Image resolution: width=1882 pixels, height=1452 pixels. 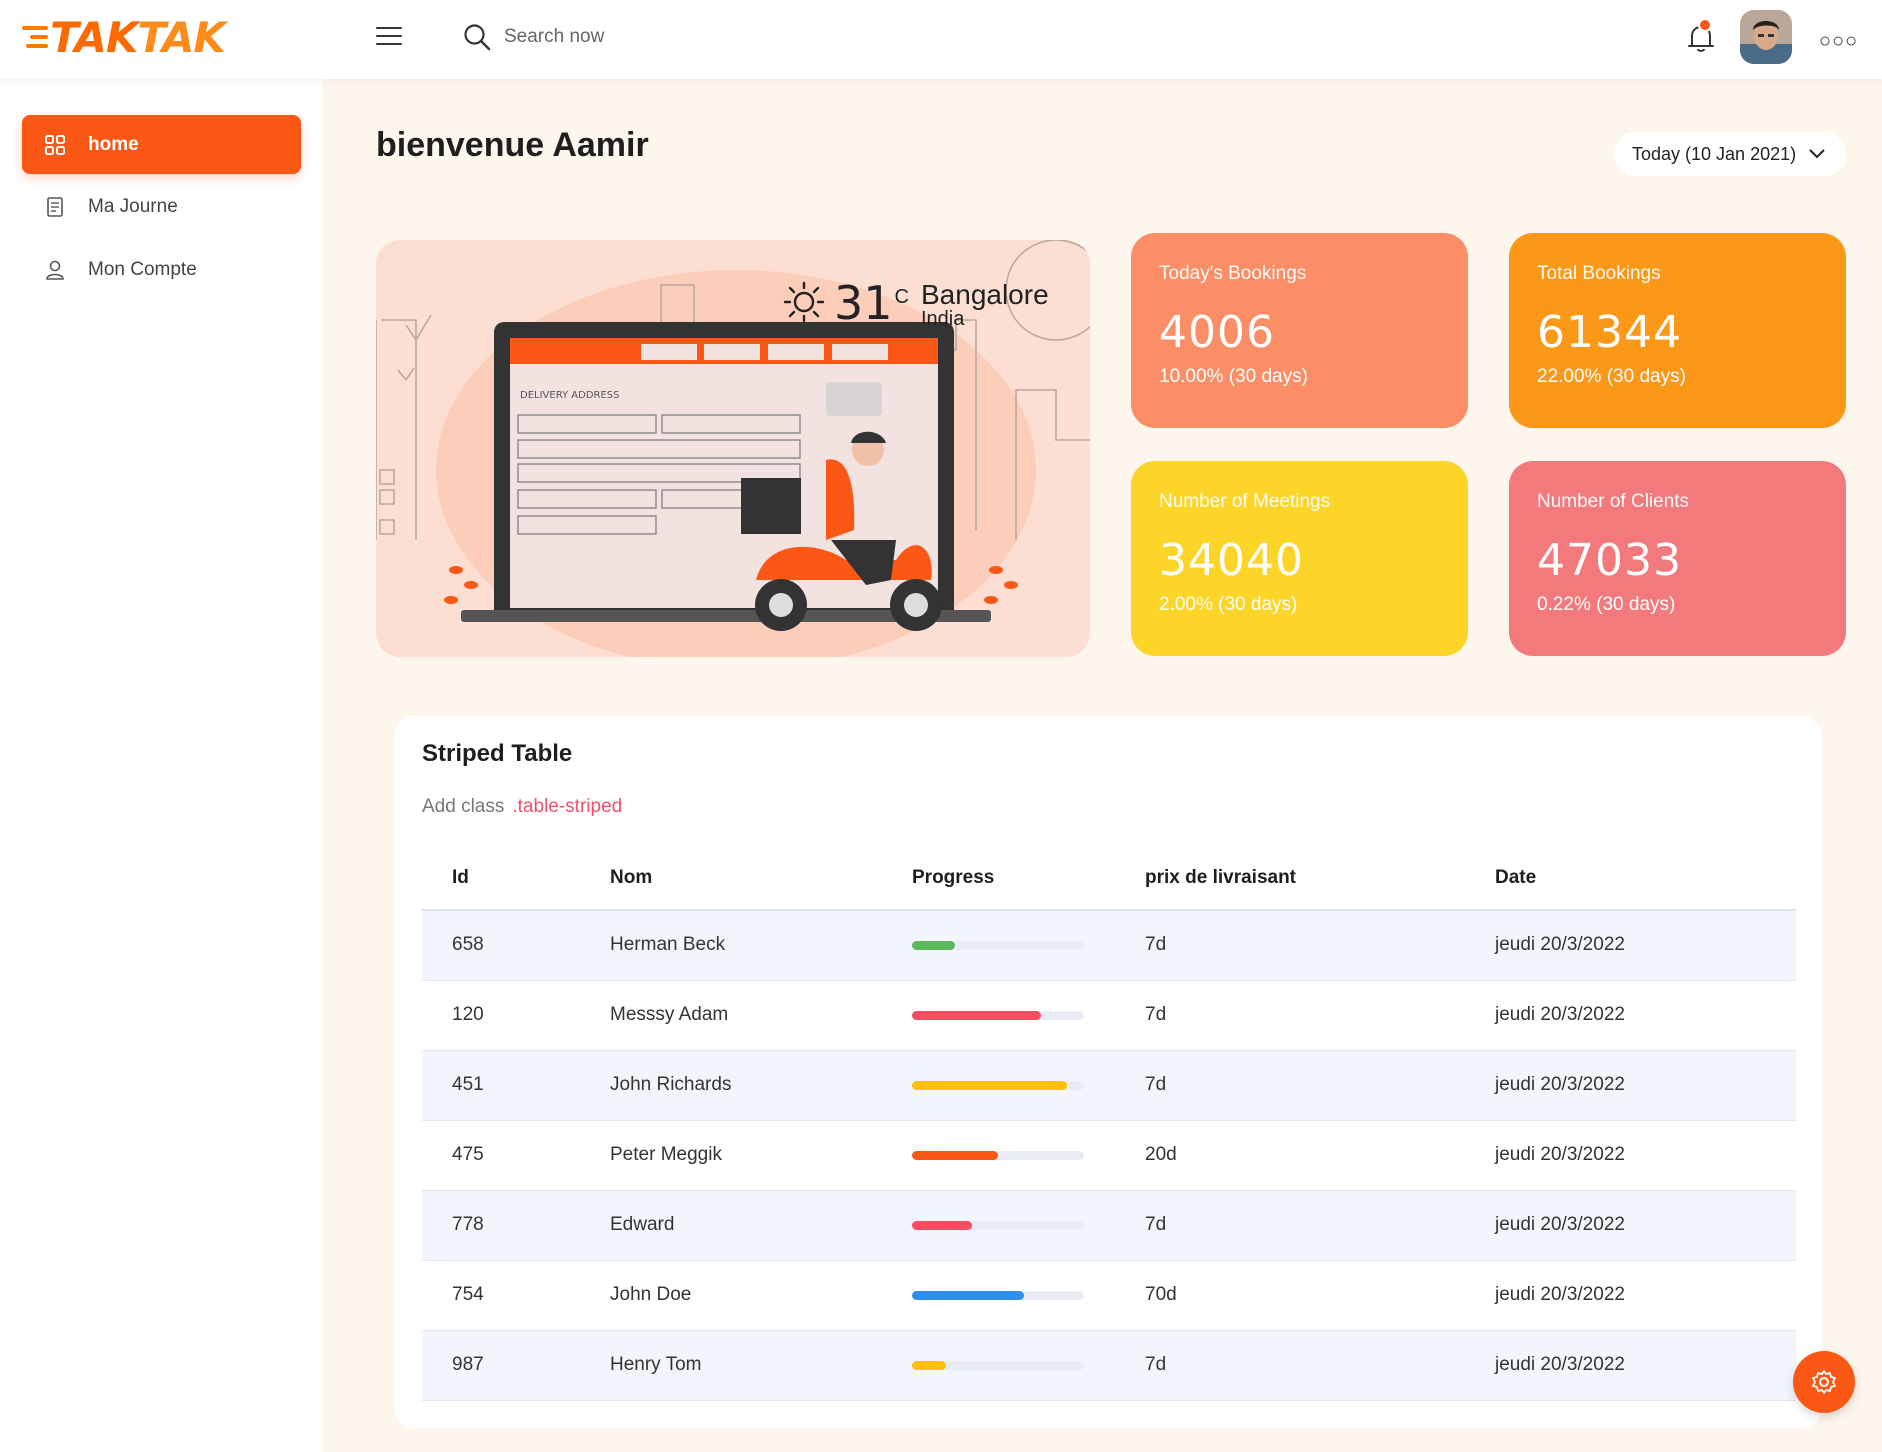 What do you see at coordinates (1109, 945) in the screenshot?
I see `table-row: 658 Herman Beck 7d jeudi 20/3/2022` at bounding box center [1109, 945].